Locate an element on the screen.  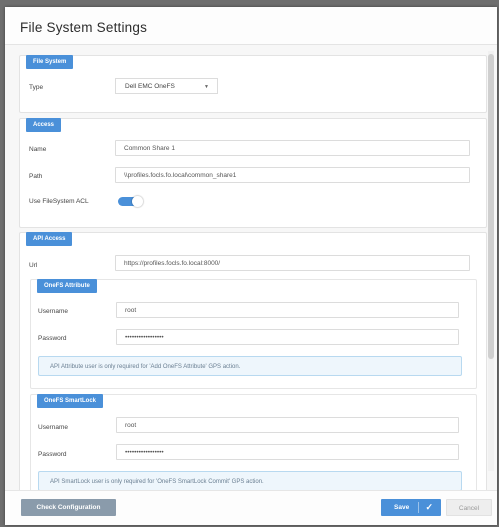
name-input: Common Share 1 is located at coordinates (292, 148).